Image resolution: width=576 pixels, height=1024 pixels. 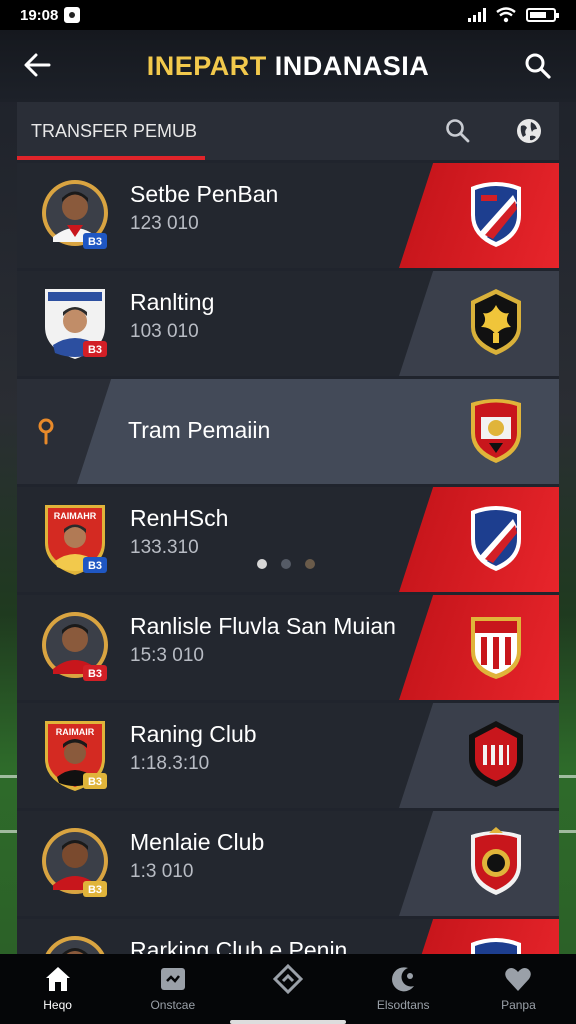 I want to click on row-title: Rarking Club e Penin, so click(x=239, y=945).